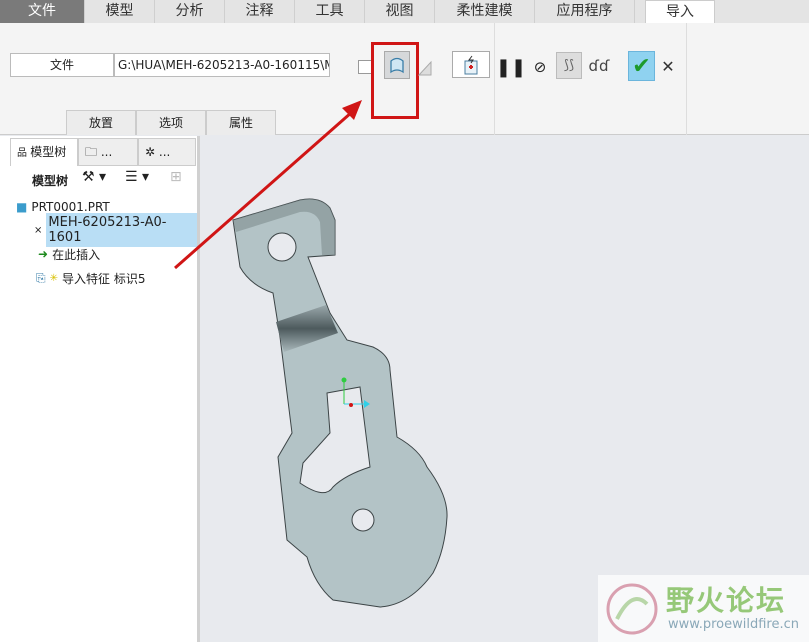 This screenshot has height=642, width=809. What do you see at coordinates (726, 600) in the screenshot?
I see `watermark-title: 野火论坛` at bounding box center [726, 600].